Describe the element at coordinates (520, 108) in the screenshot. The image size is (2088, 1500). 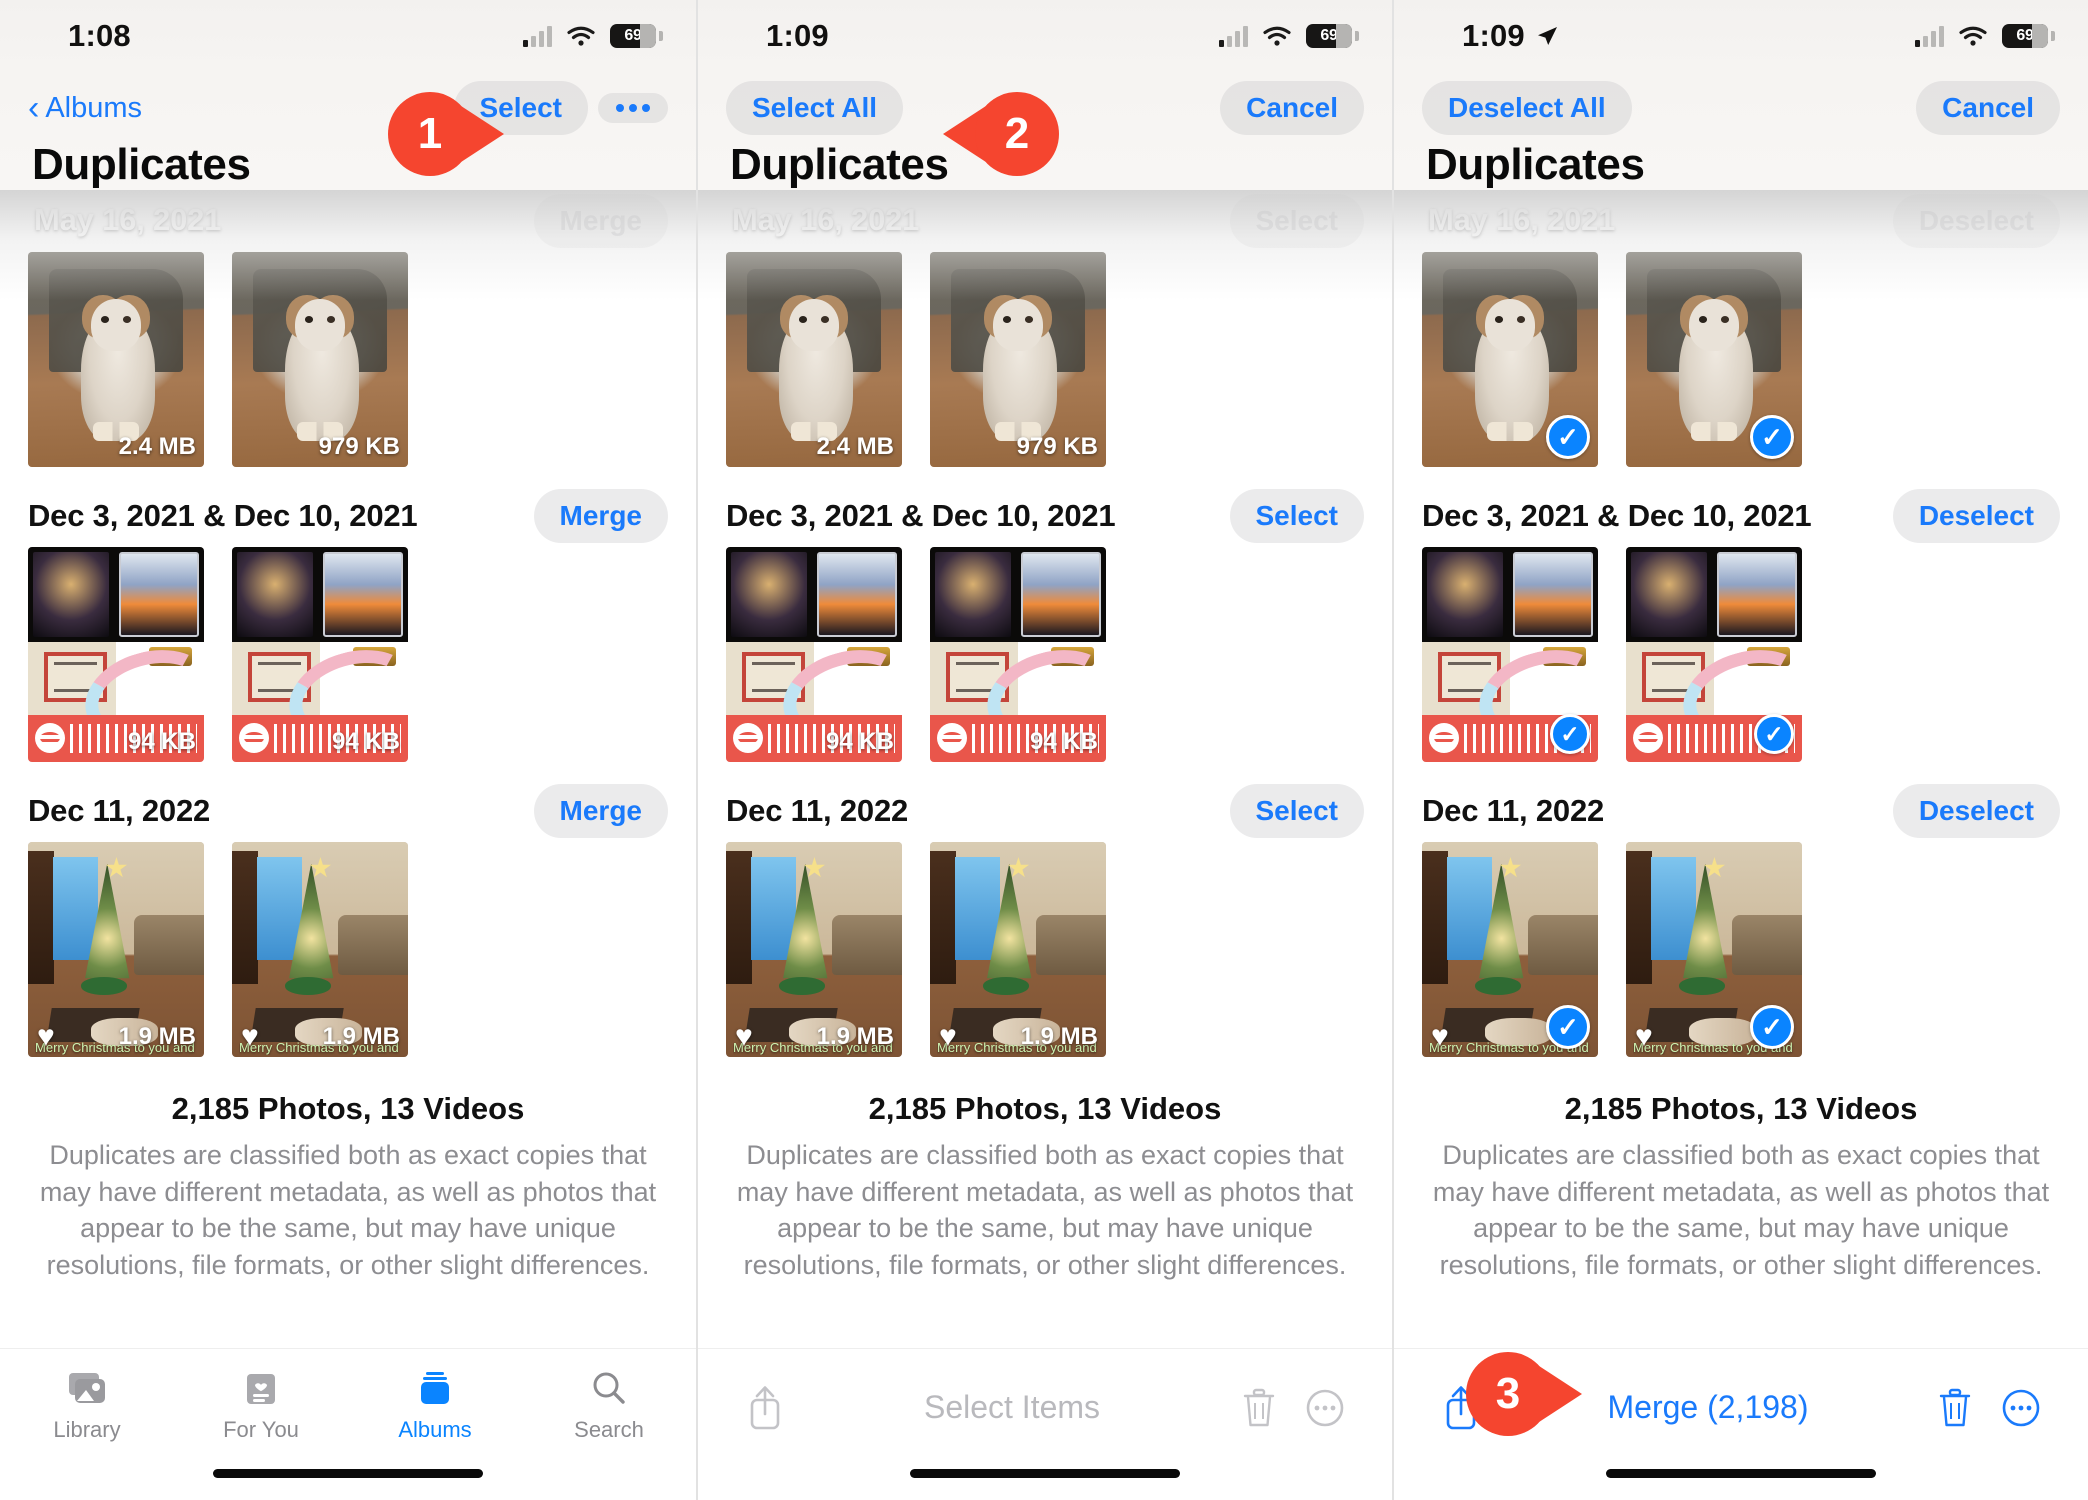
I see `select-button: Select` at that location.